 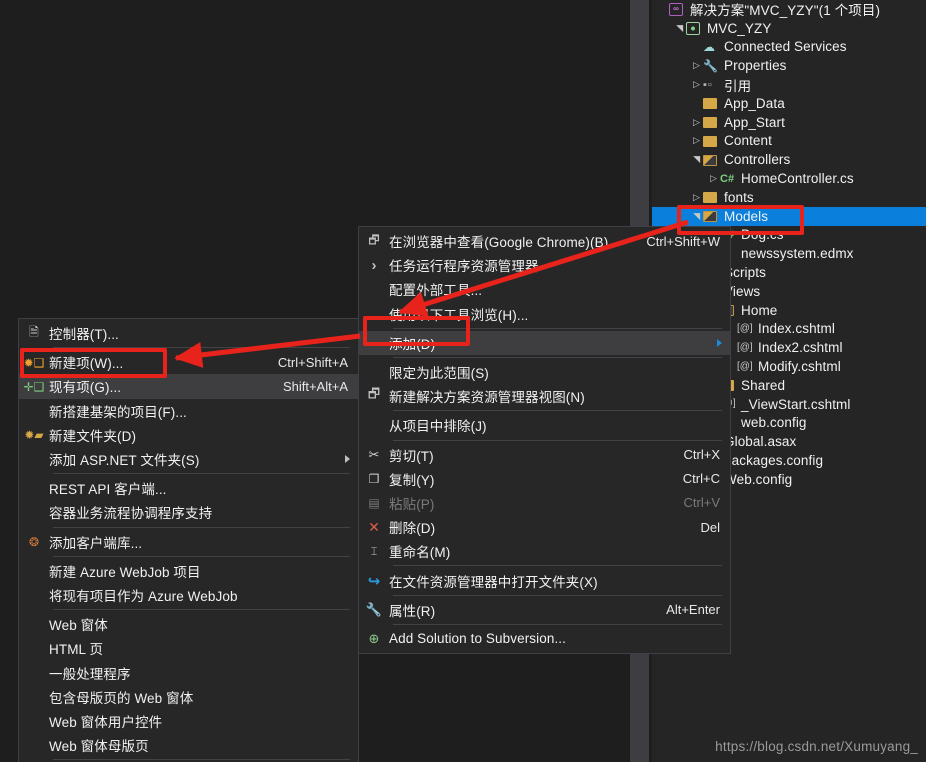 What do you see at coordinates (99, 747) in the screenshot?
I see `menu-item-label: Web 窗体母版页` at bounding box center [99, 747].